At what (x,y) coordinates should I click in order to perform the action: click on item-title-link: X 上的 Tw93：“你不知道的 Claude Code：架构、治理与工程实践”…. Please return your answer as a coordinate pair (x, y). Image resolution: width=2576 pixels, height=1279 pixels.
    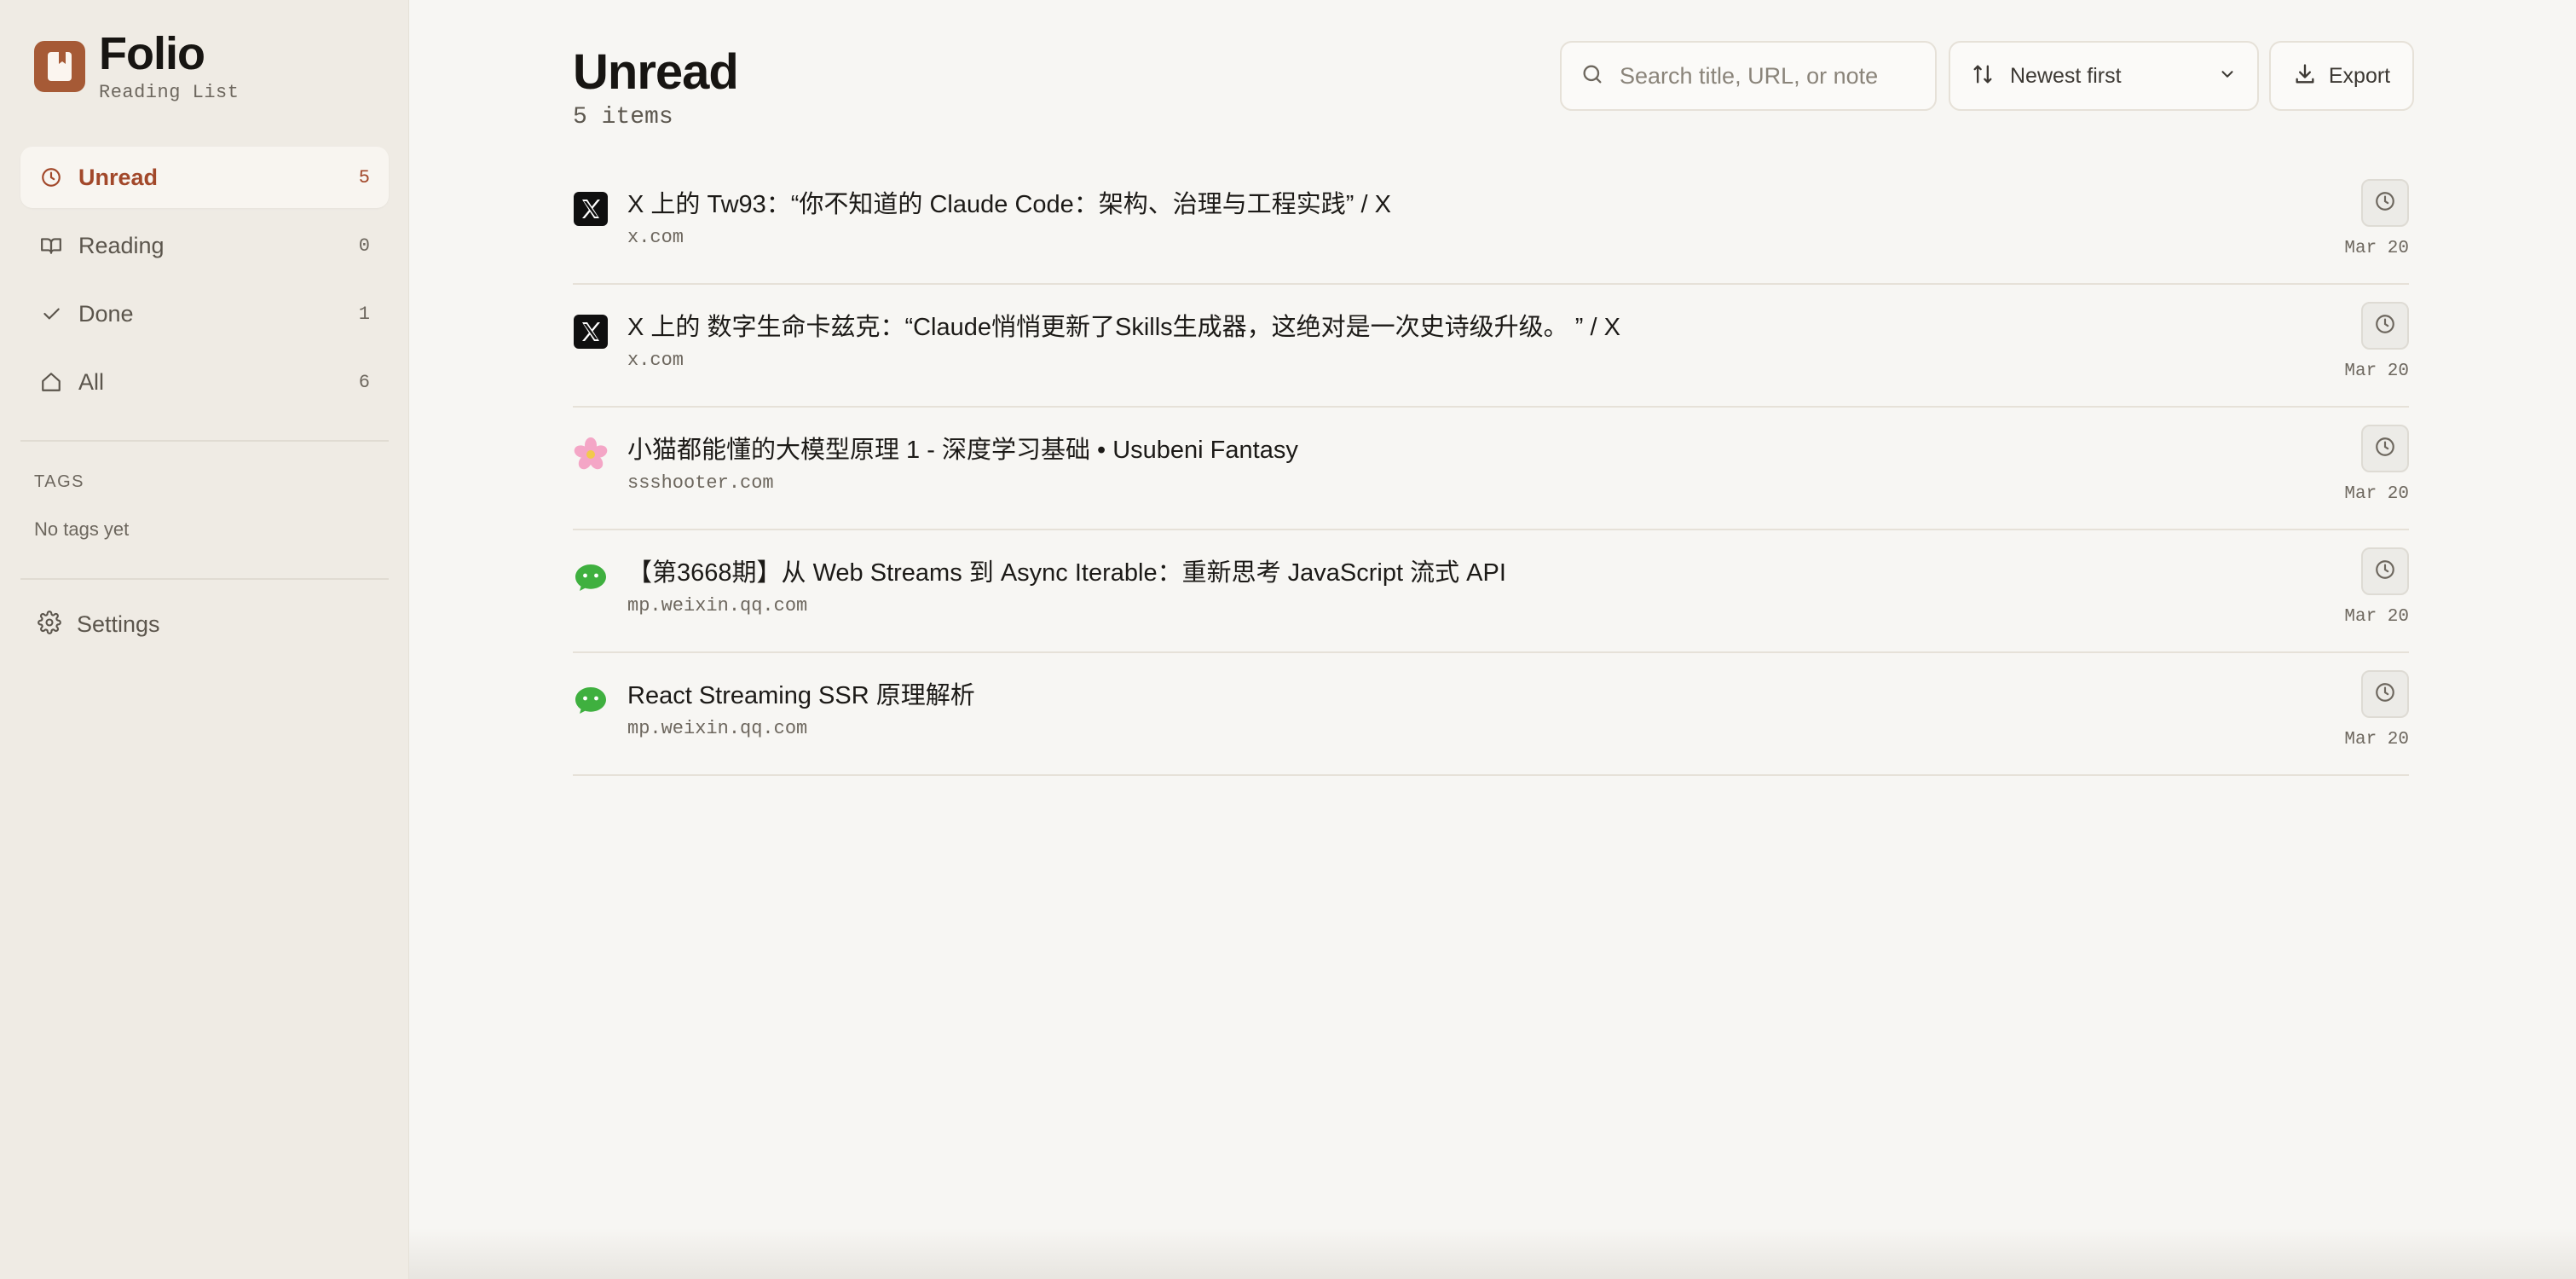
    Looking at the image, I should click on (1009, 202).